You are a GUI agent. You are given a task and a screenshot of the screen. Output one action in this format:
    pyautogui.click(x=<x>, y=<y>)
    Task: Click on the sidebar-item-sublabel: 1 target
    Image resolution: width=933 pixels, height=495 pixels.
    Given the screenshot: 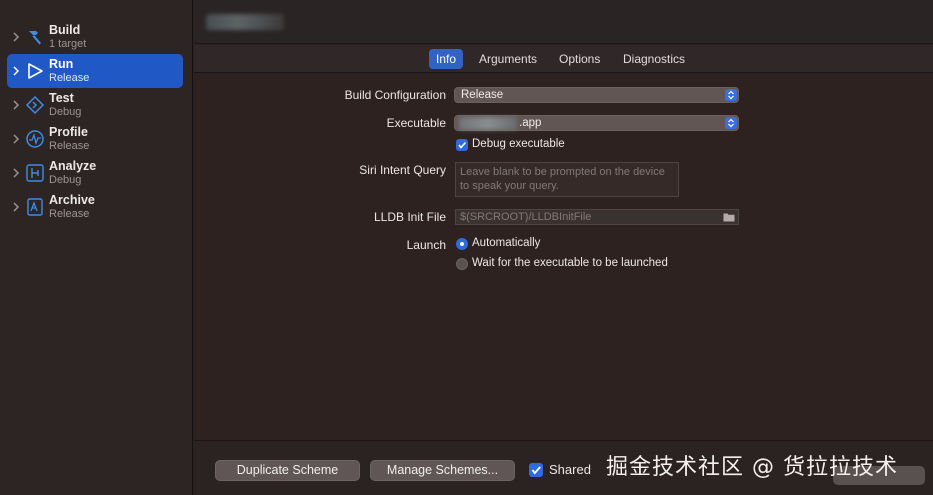 What is the action you would take?
    pyautogui.click(x=68, y=44)
    